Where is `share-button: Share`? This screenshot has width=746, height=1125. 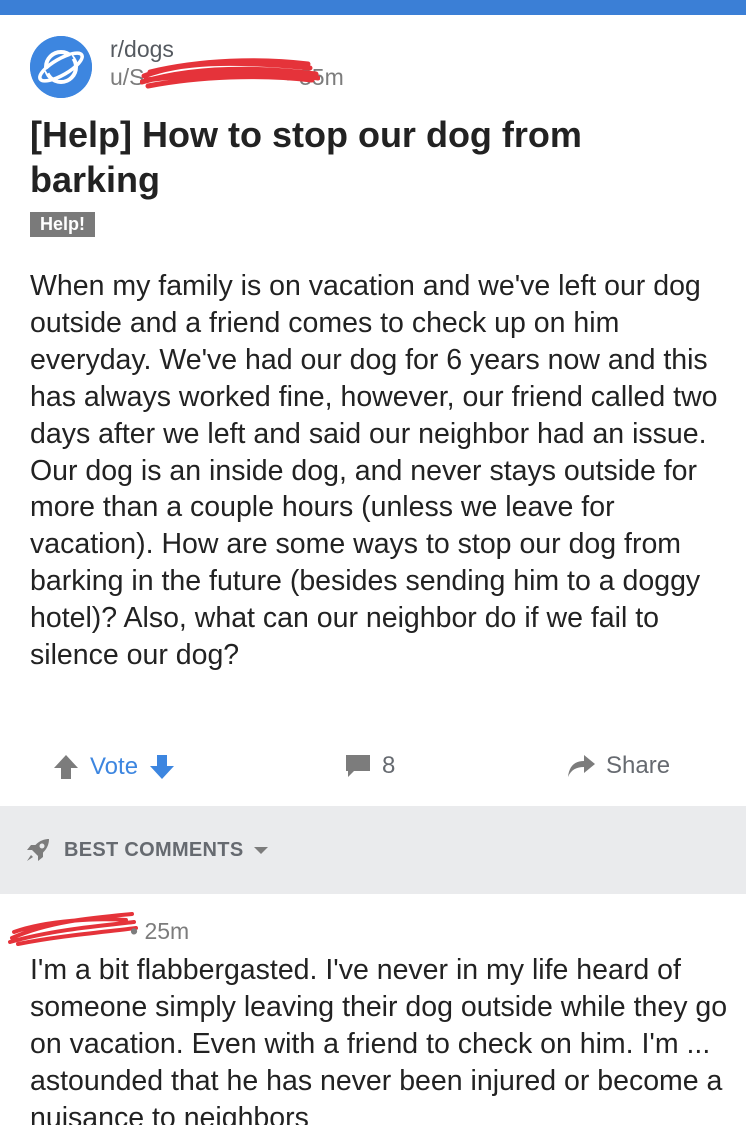 share-button: Share is located at coordinates (618, 766).